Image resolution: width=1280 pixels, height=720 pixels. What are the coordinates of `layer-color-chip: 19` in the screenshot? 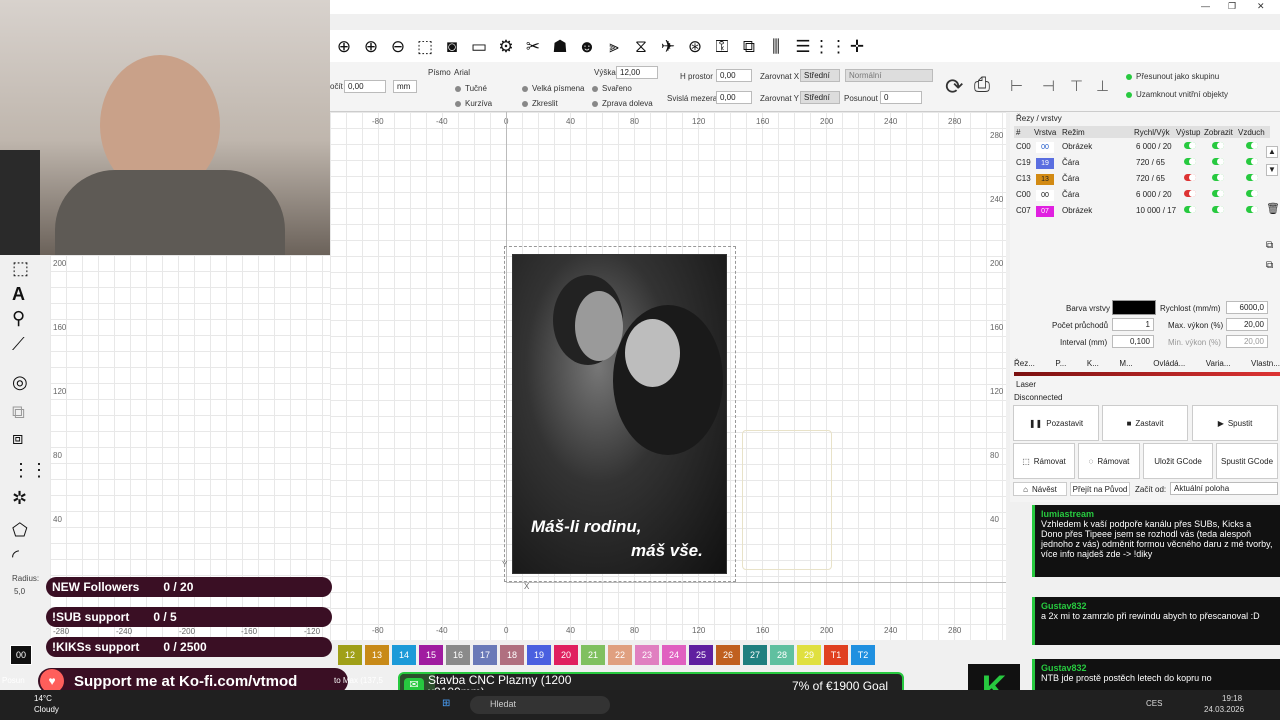 It's located at (1045, 163).